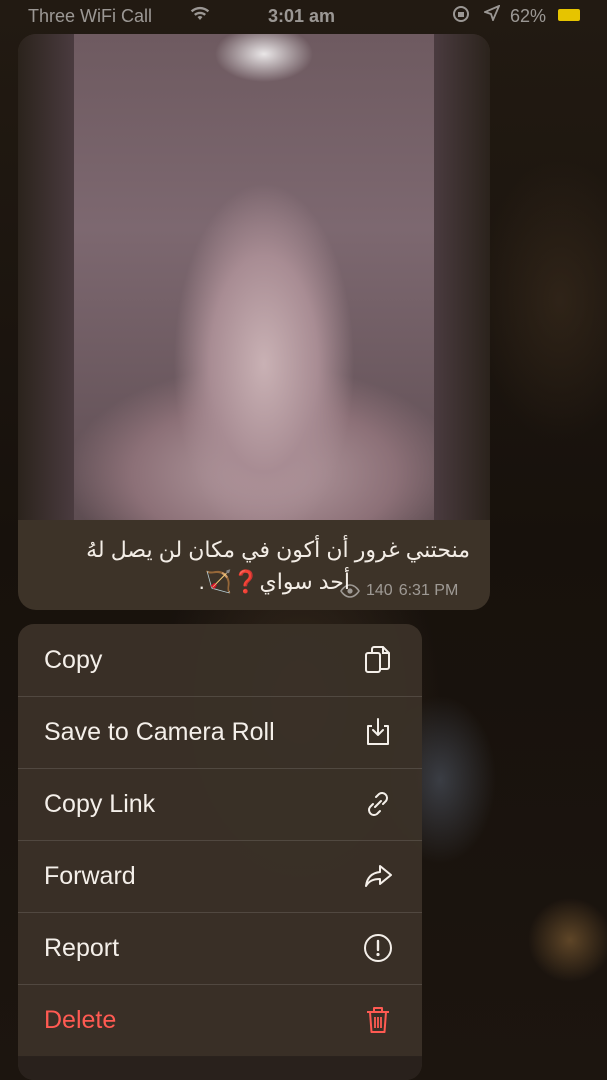  Describe the element at coordinates (220, 1068) in the screenshot. I see `menu-footer` at that location.